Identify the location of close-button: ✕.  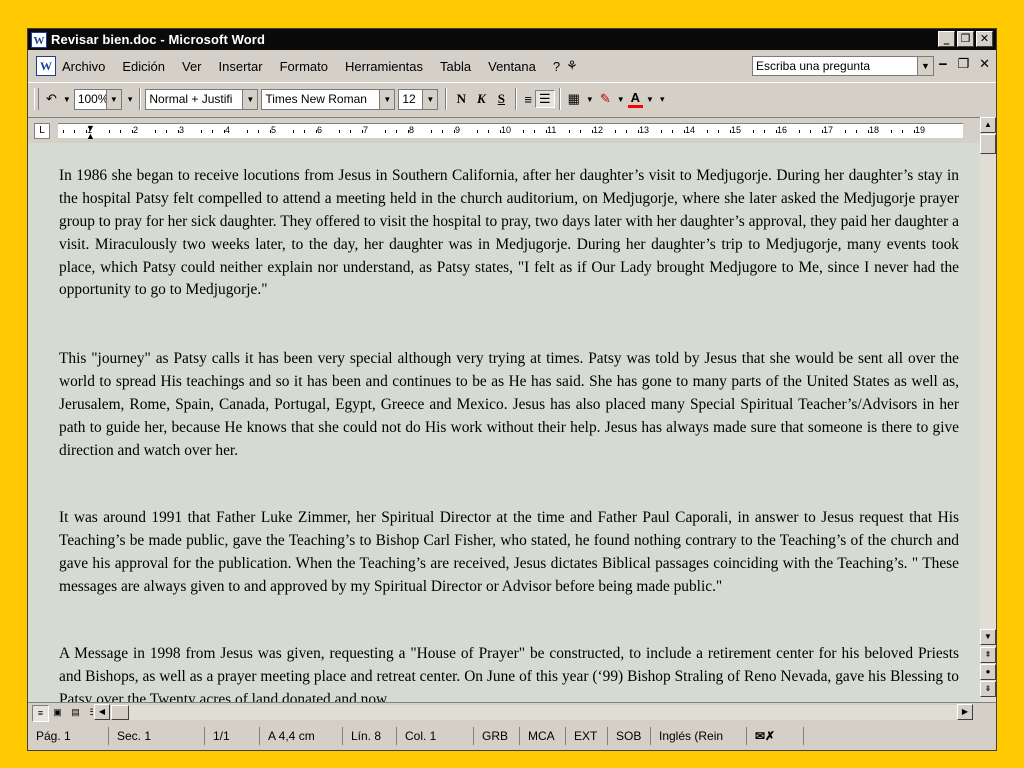
(984, 39).